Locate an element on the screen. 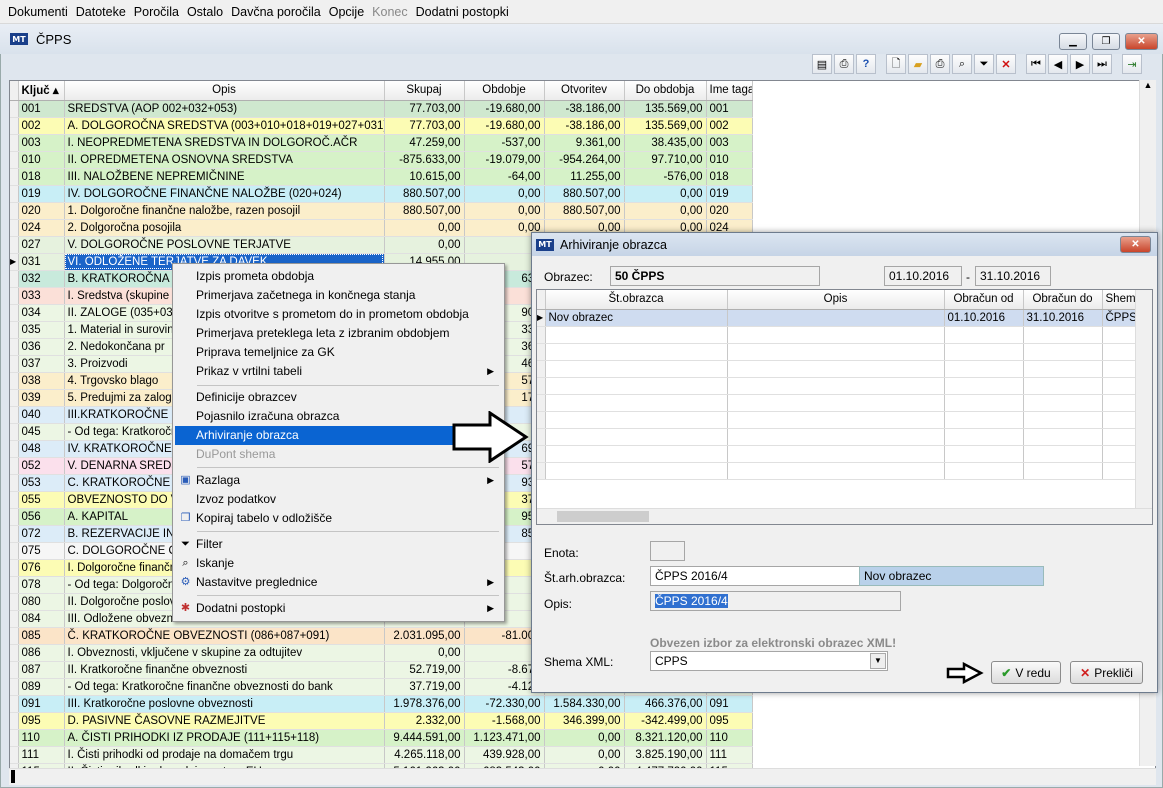 Image resolution: width=1163 pixels, height=788 pixels. search-icon: ⌕ is located at coordinates (962, 64).